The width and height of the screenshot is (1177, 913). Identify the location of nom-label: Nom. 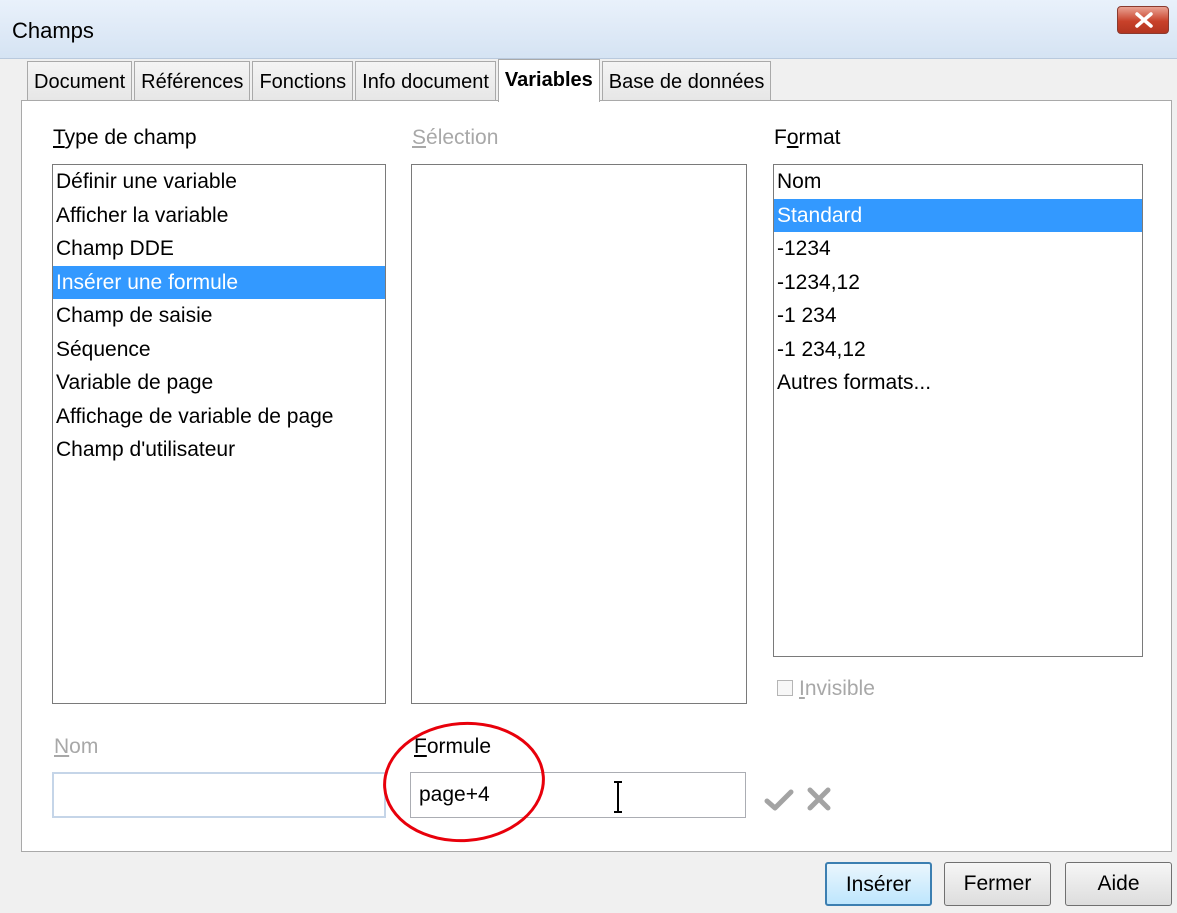
(76, 746).